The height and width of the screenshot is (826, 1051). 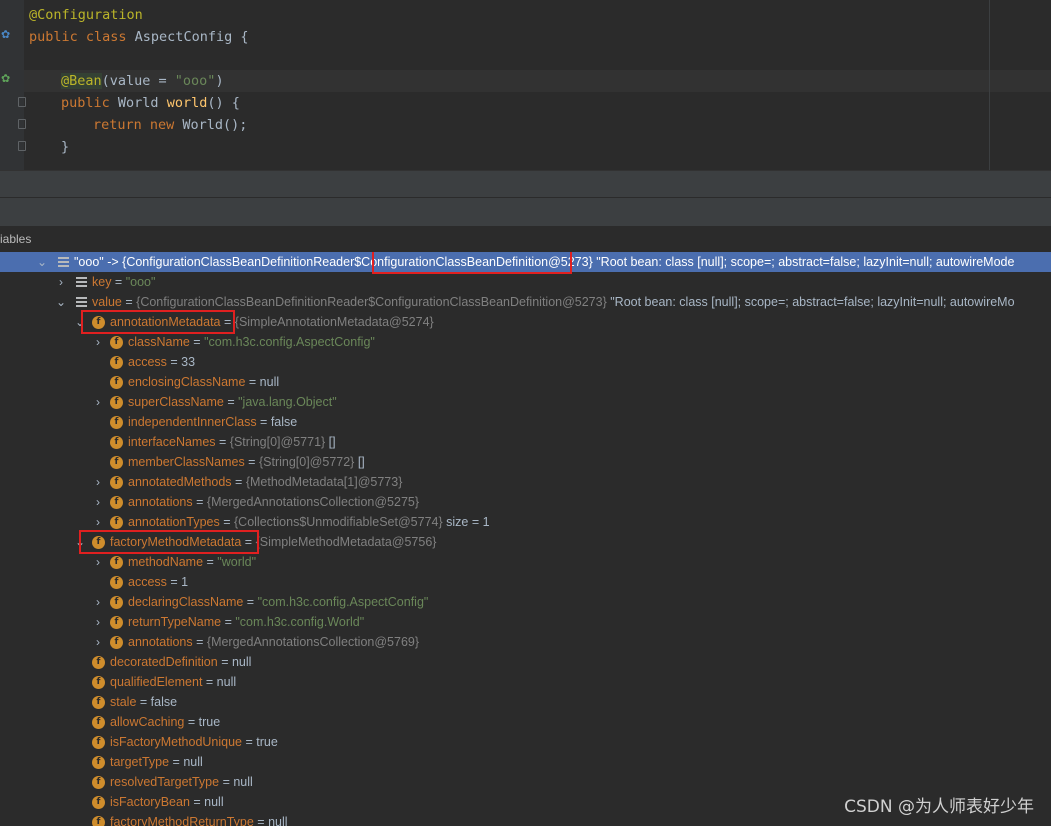 What do you see at coordinates (525, 562) in the screenshot?
I see `tree-row-field: › f methodName = "world"` at bounding box center [525, 562].